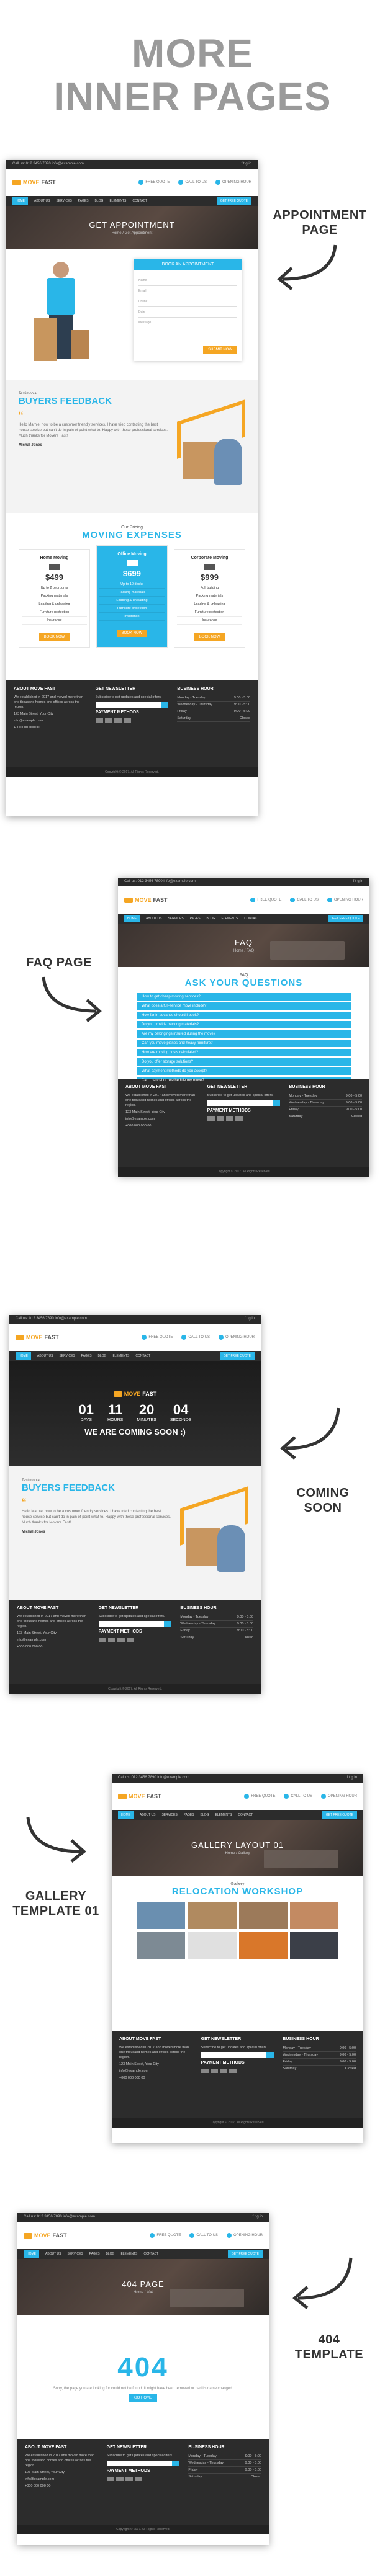 The width and height of the screenshot is (385, 2576). What do you see at coordinates (244, 1071) in the screenshot?
I see `faq-item: What payment methods do you accept?` at bounding box center [244, 1071].